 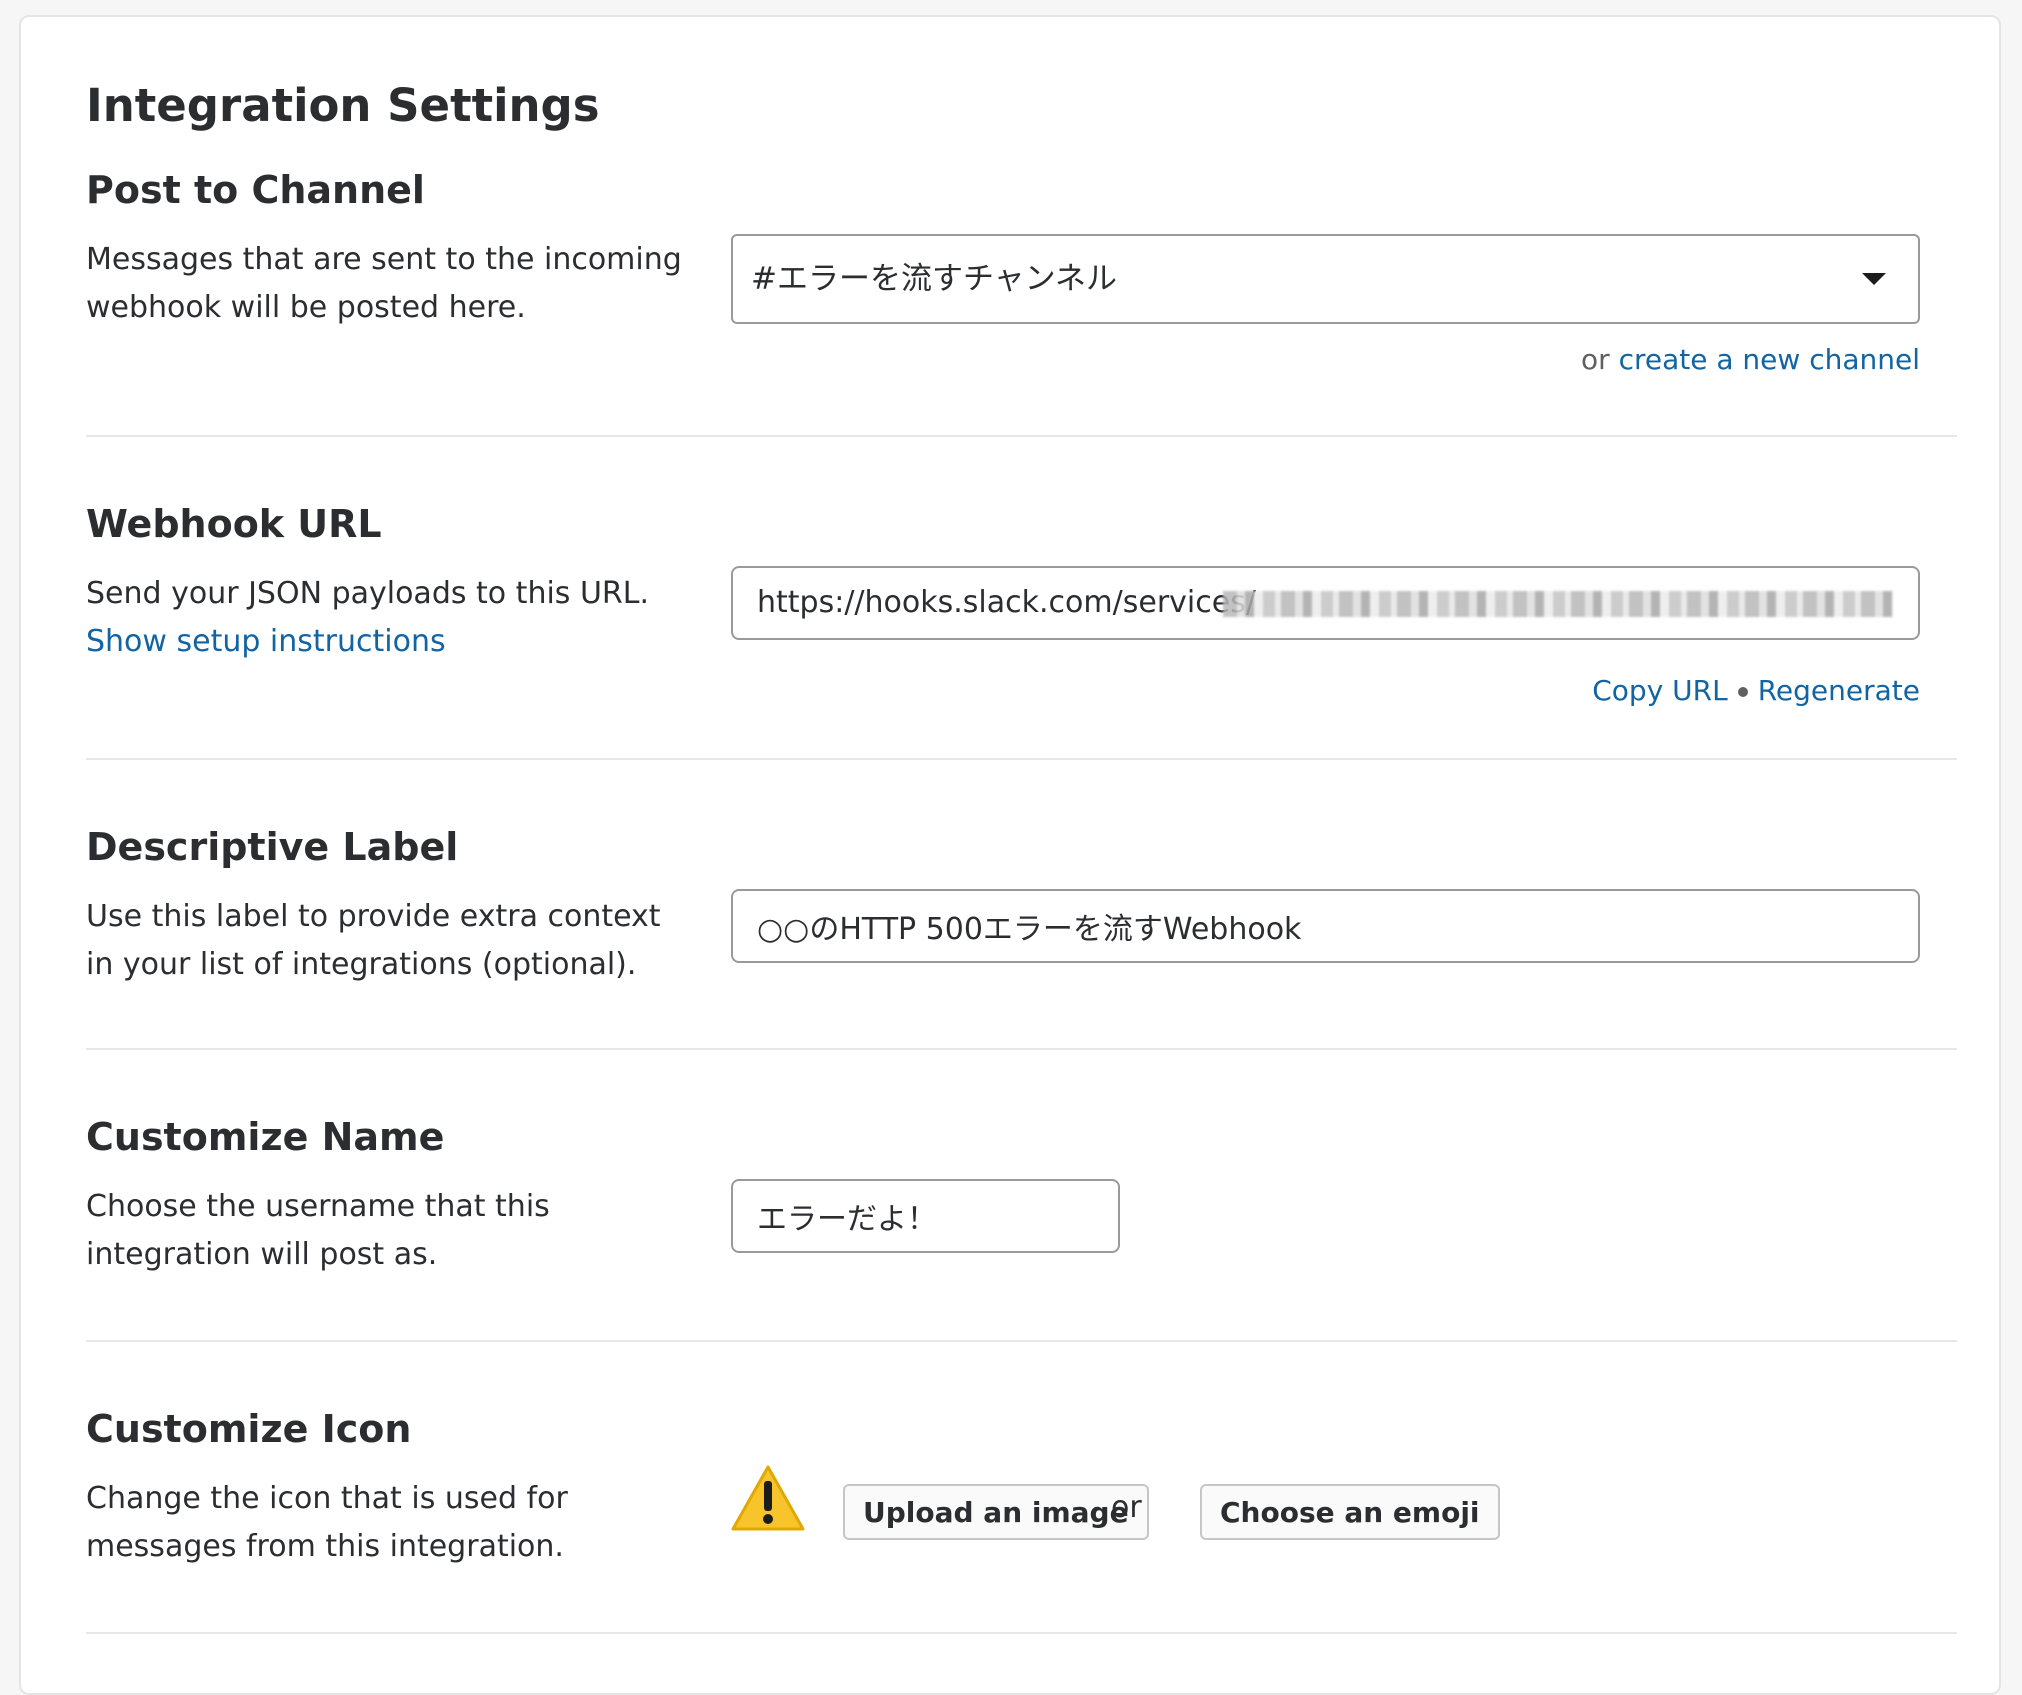 I want to click on page-title: Integration Settings, so click(x=343, y=105).